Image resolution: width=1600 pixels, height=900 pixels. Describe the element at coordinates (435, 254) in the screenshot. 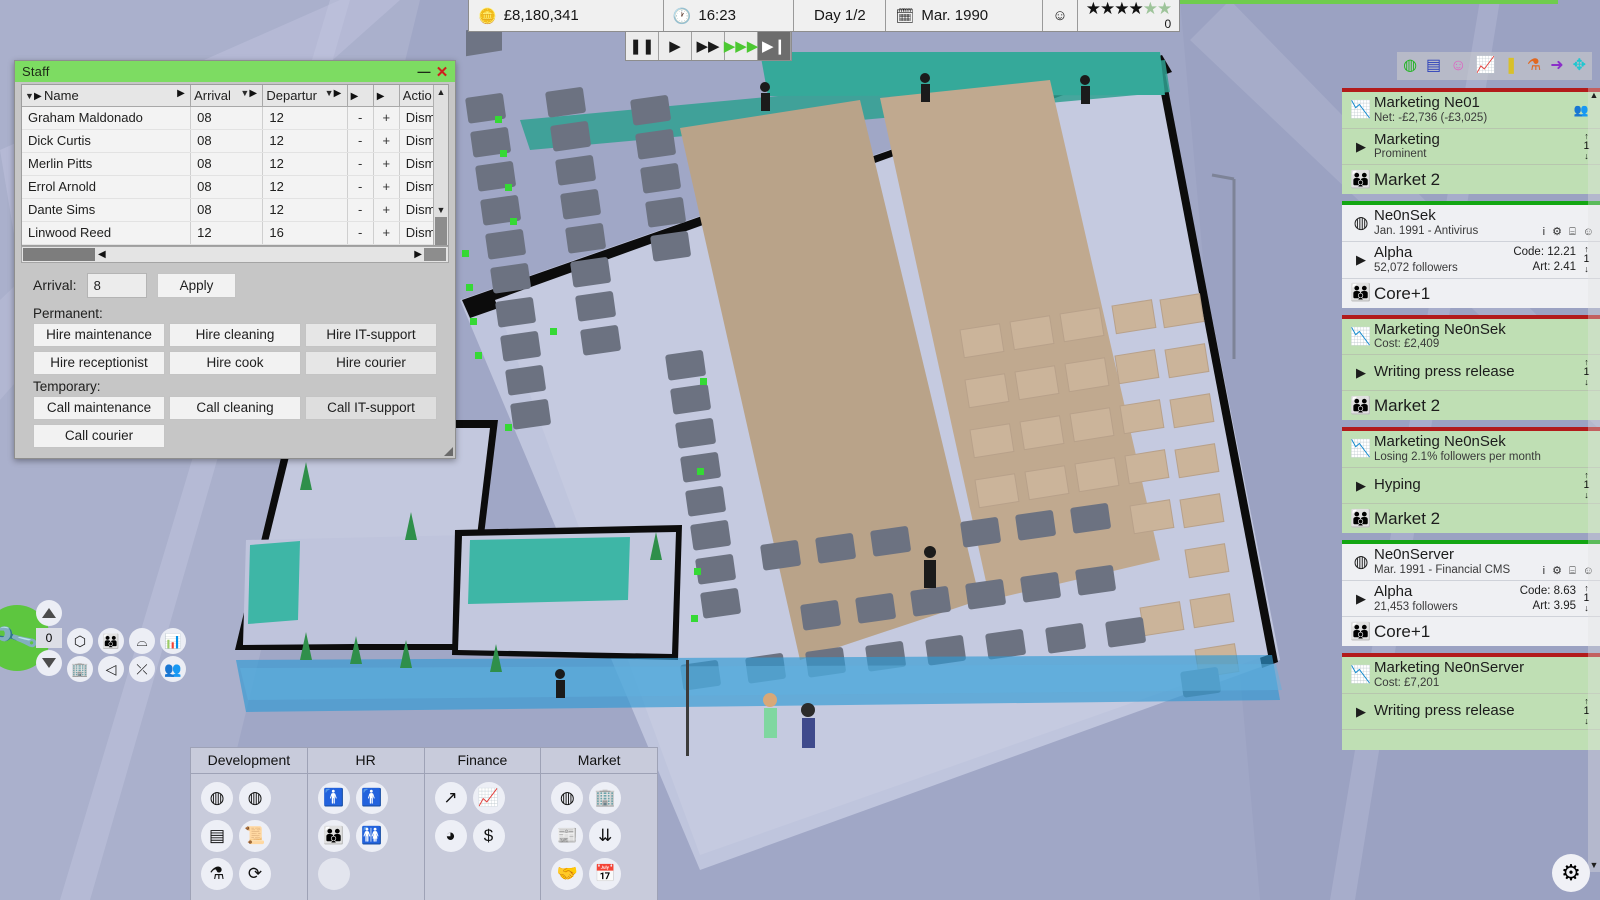

I see `hscroll-end-box` at that location.